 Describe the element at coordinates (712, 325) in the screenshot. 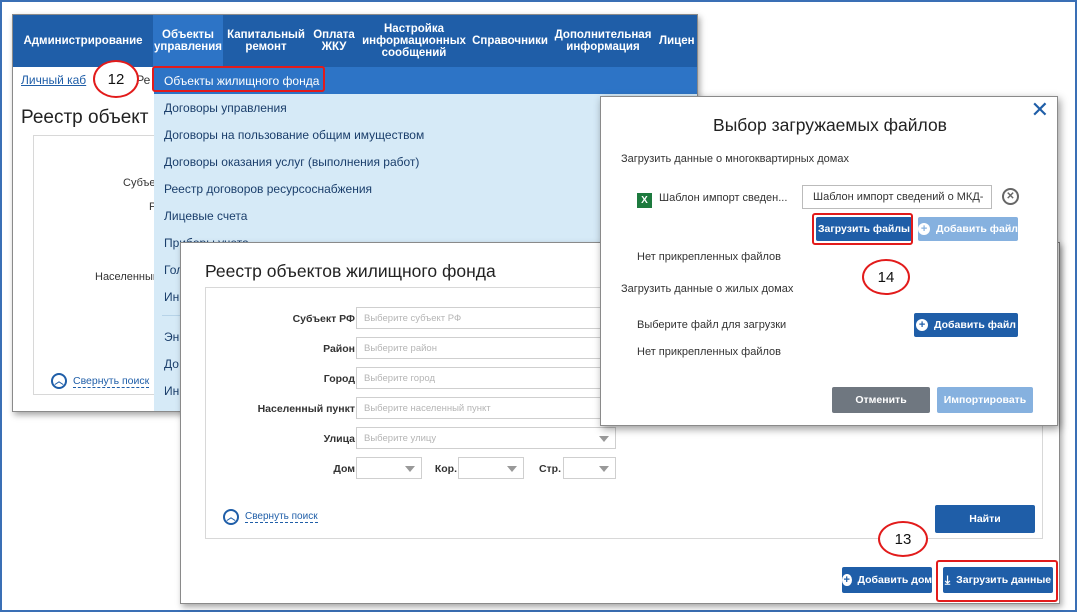

I see `choose-file-text: Выберите файл для загрузки` at that location.